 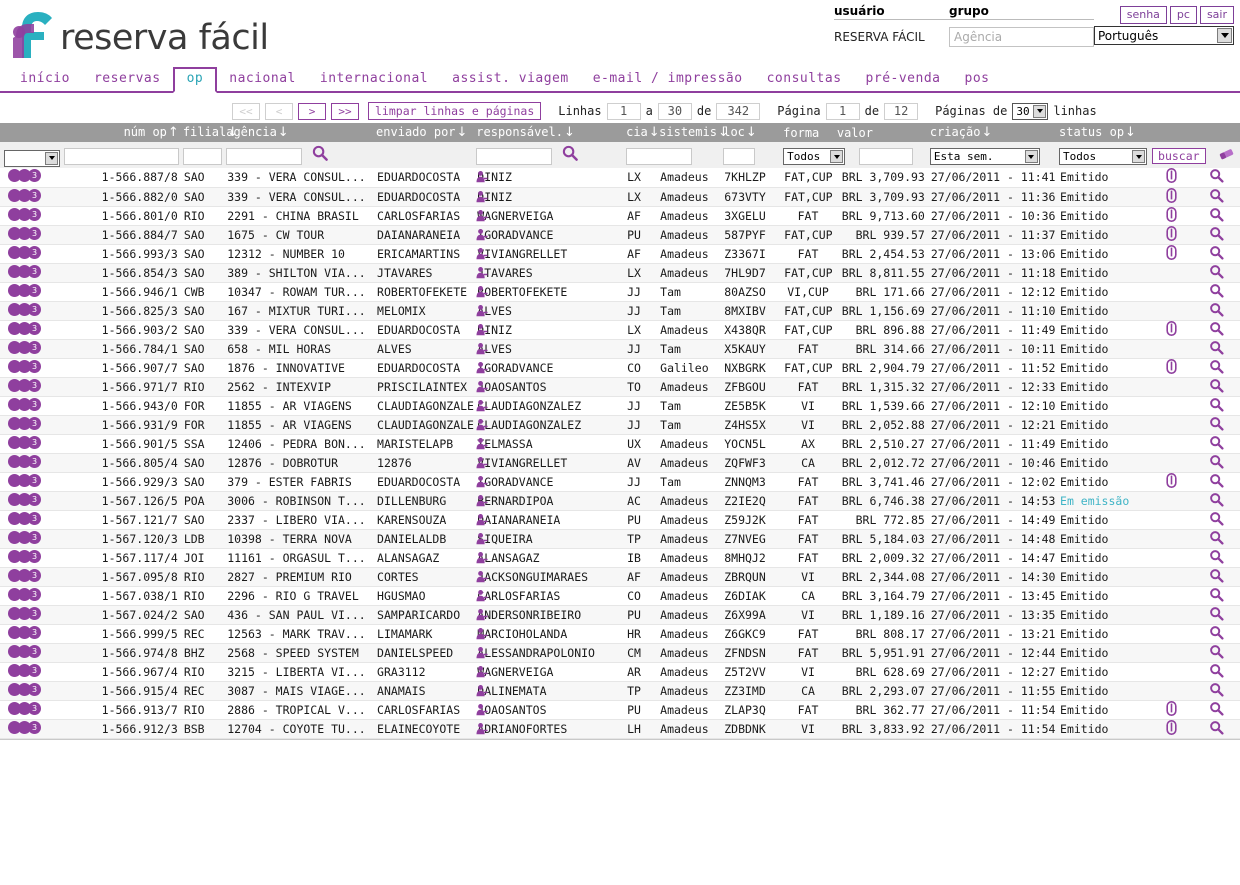 I want to click on filter-agencia-input, so click(x=264, y=156).